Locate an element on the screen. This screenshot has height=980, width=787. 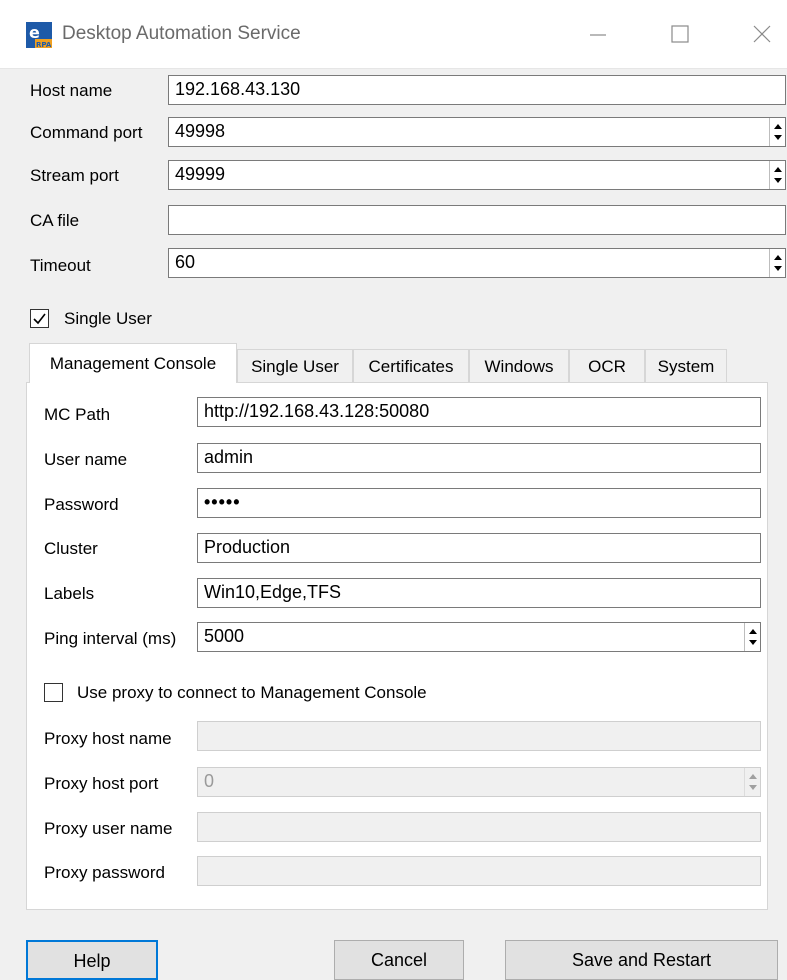
ca-file-input is located at coordinates (477, 220).